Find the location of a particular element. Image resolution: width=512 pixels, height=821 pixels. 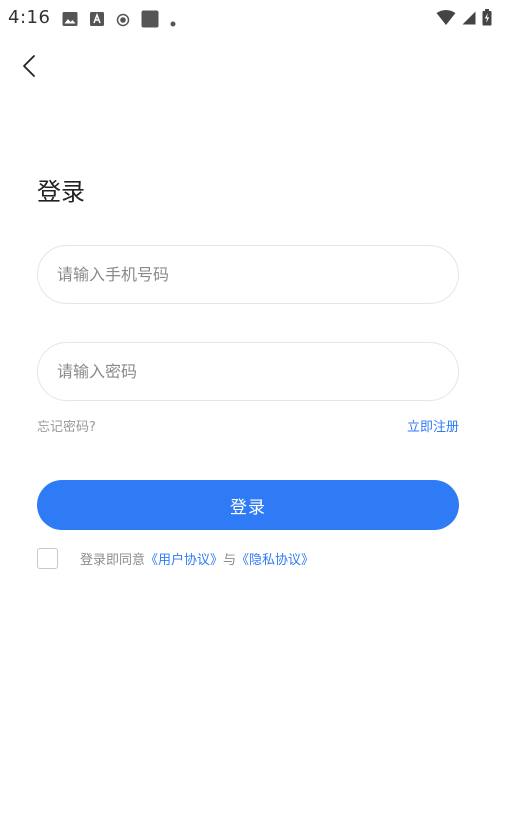

status-bar: 4:16 is located at coordinates (256, 18).